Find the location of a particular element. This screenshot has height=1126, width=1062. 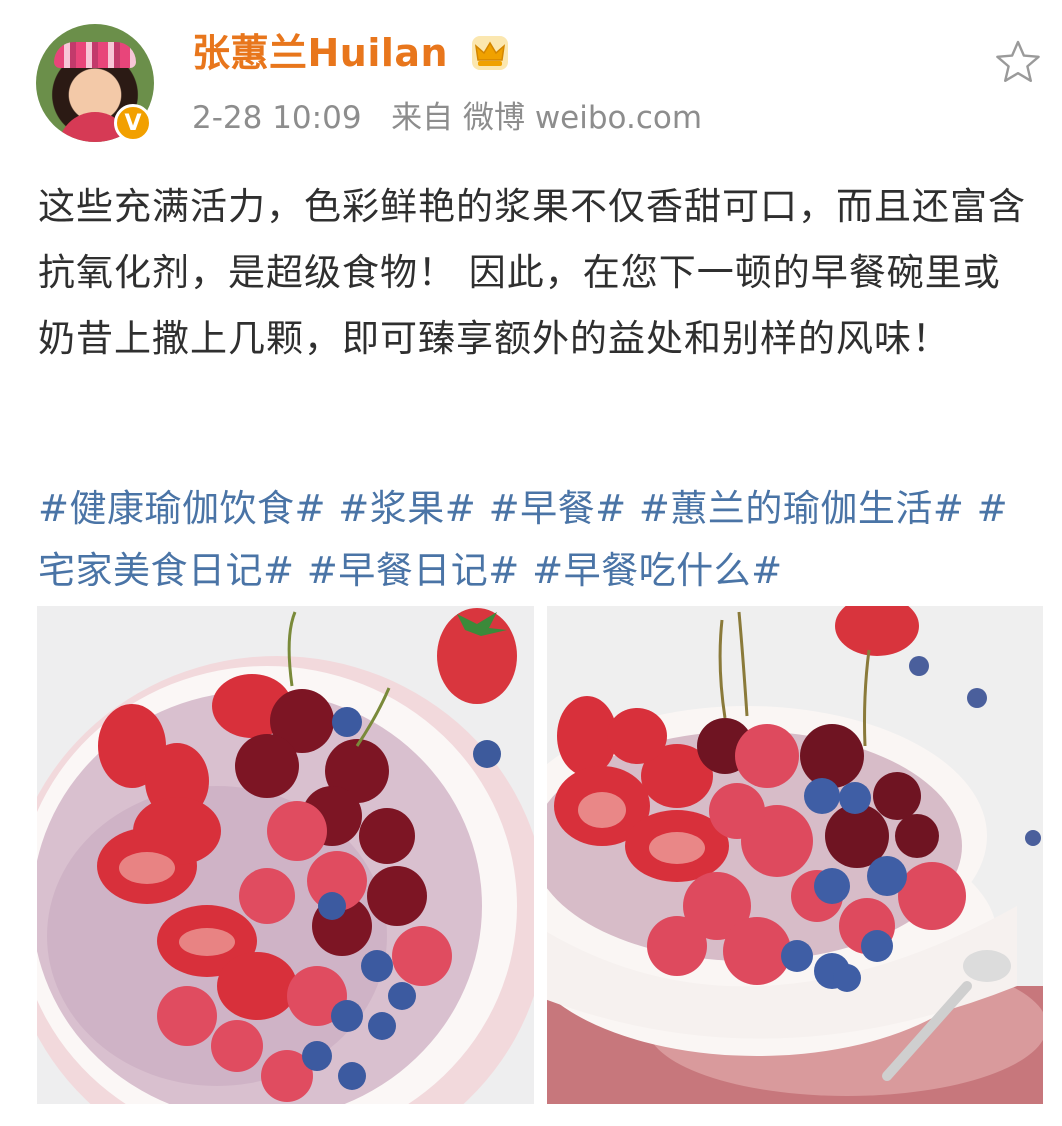

verified-badge-icon: V is located at coordinates (133, 123).